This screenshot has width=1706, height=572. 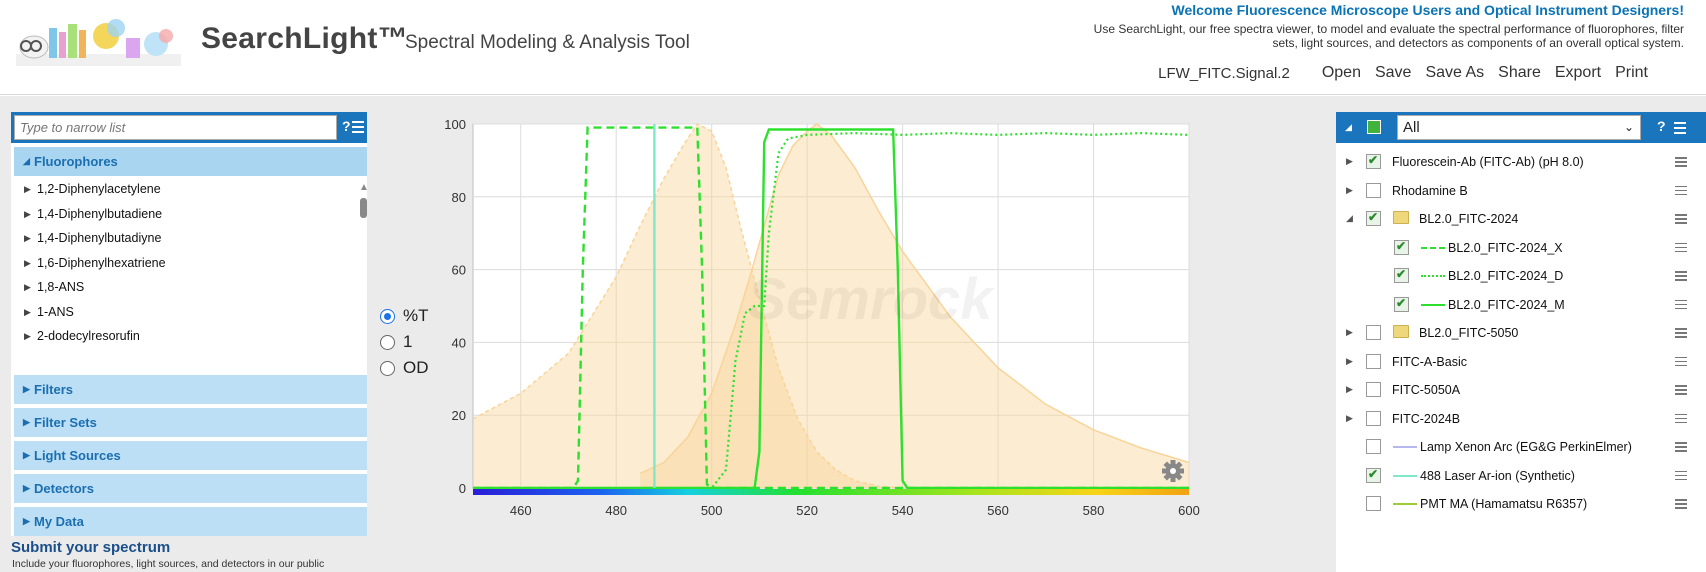 What do you see at coordinates (1374, 127) in the screenshot?
I see `toggle-all-checkbox` at bounding box center [1374, 127].